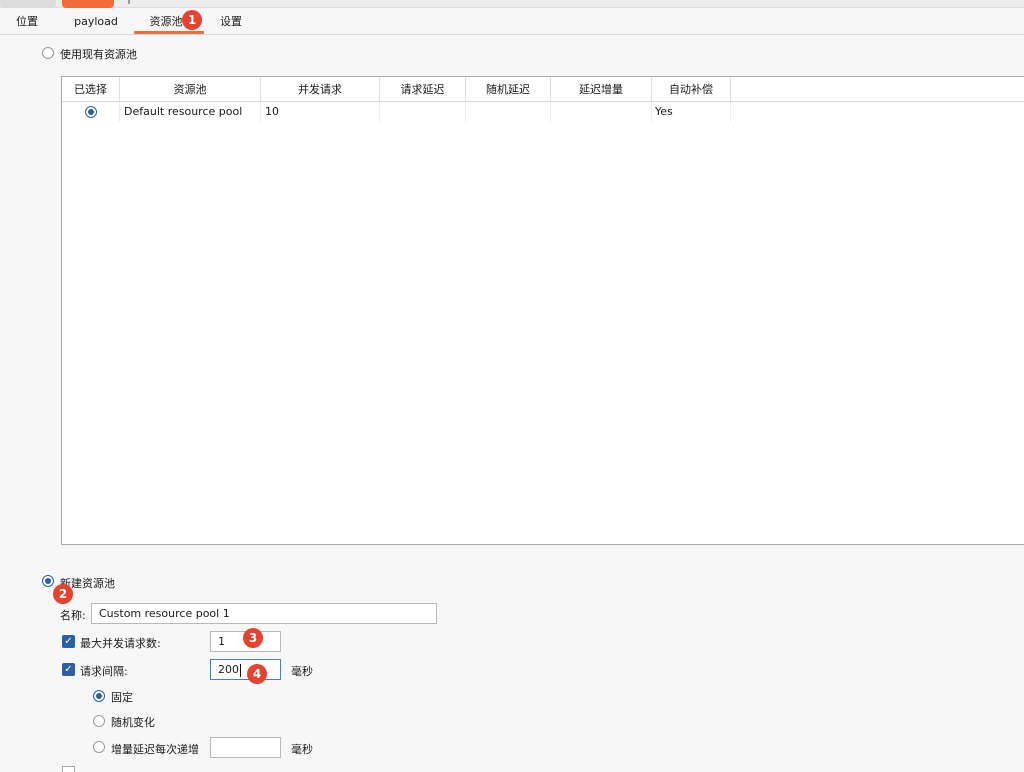  Describe the element at coordinates (691, 112) in the screenshot. I see `cell-auto-backoff: Yes` at that location.